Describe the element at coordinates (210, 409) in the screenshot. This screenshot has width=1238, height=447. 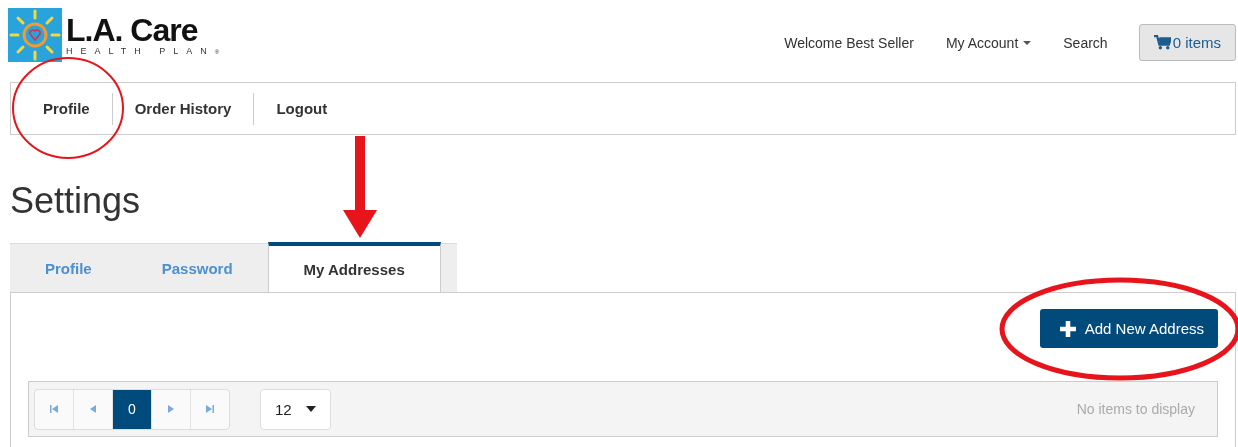
I see `last-icon` at that location.